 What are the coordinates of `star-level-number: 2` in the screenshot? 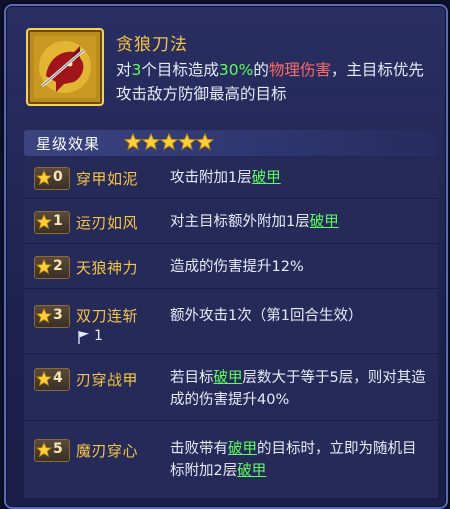 It's located at (58, 266).